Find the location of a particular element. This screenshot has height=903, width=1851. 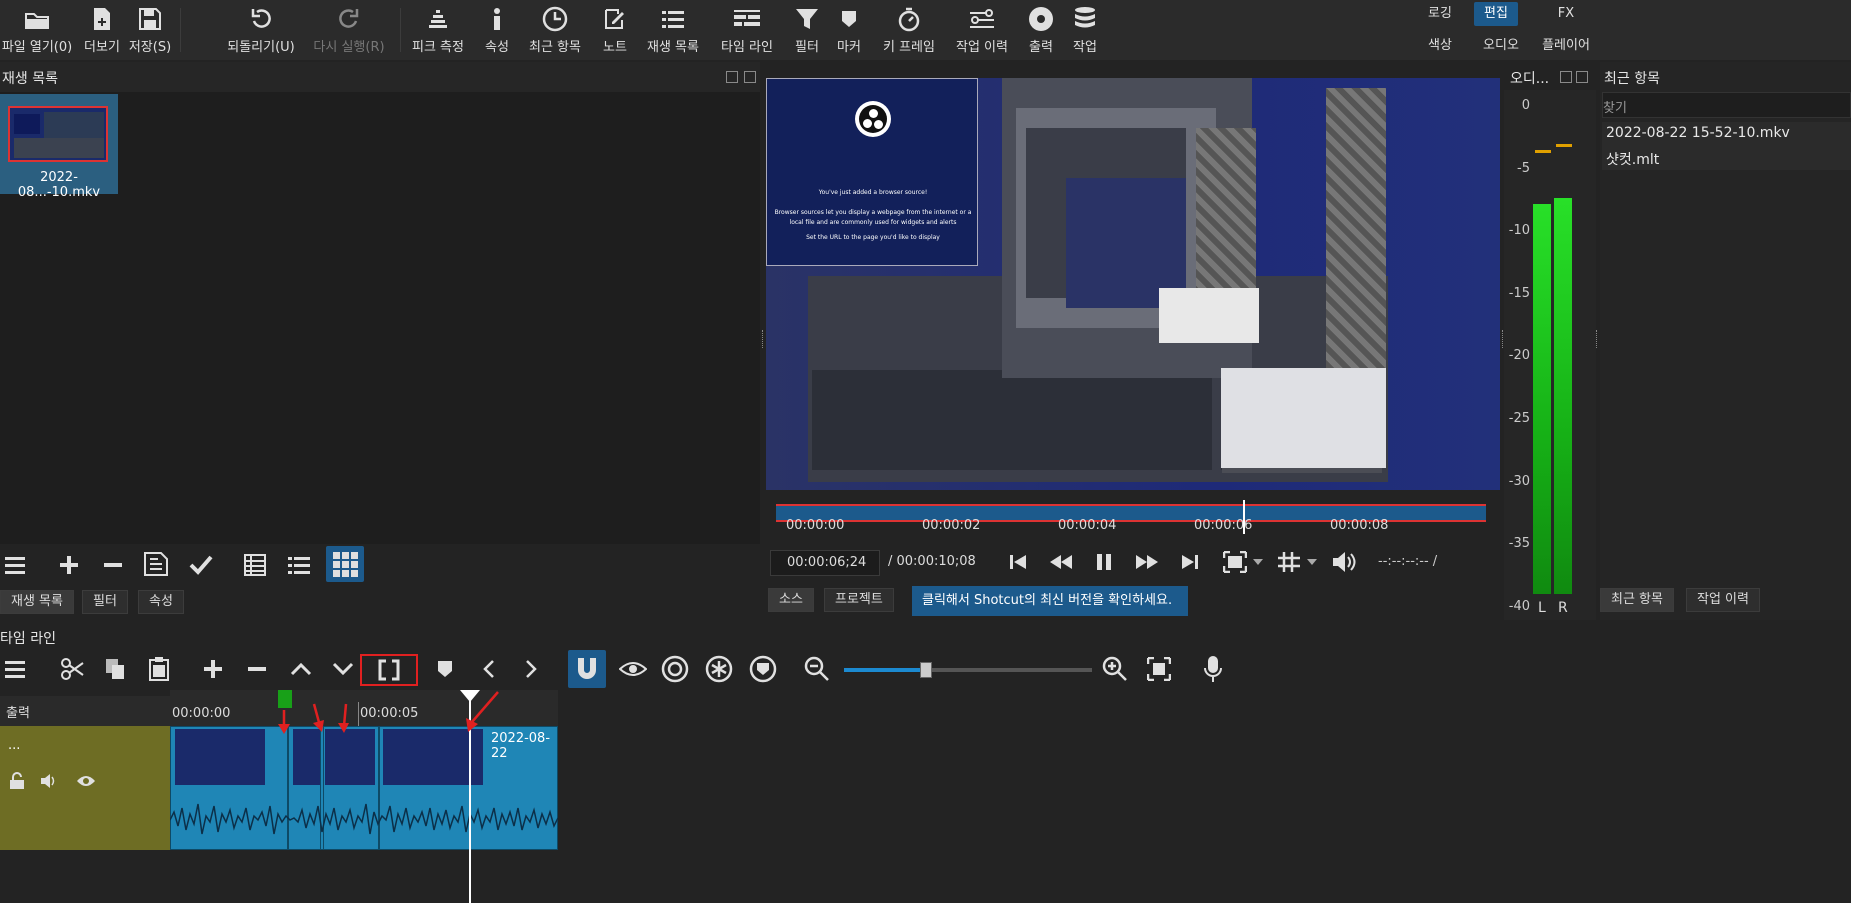

clip-track-v1: 2022-08-22 is located at coordinates (364, 788).